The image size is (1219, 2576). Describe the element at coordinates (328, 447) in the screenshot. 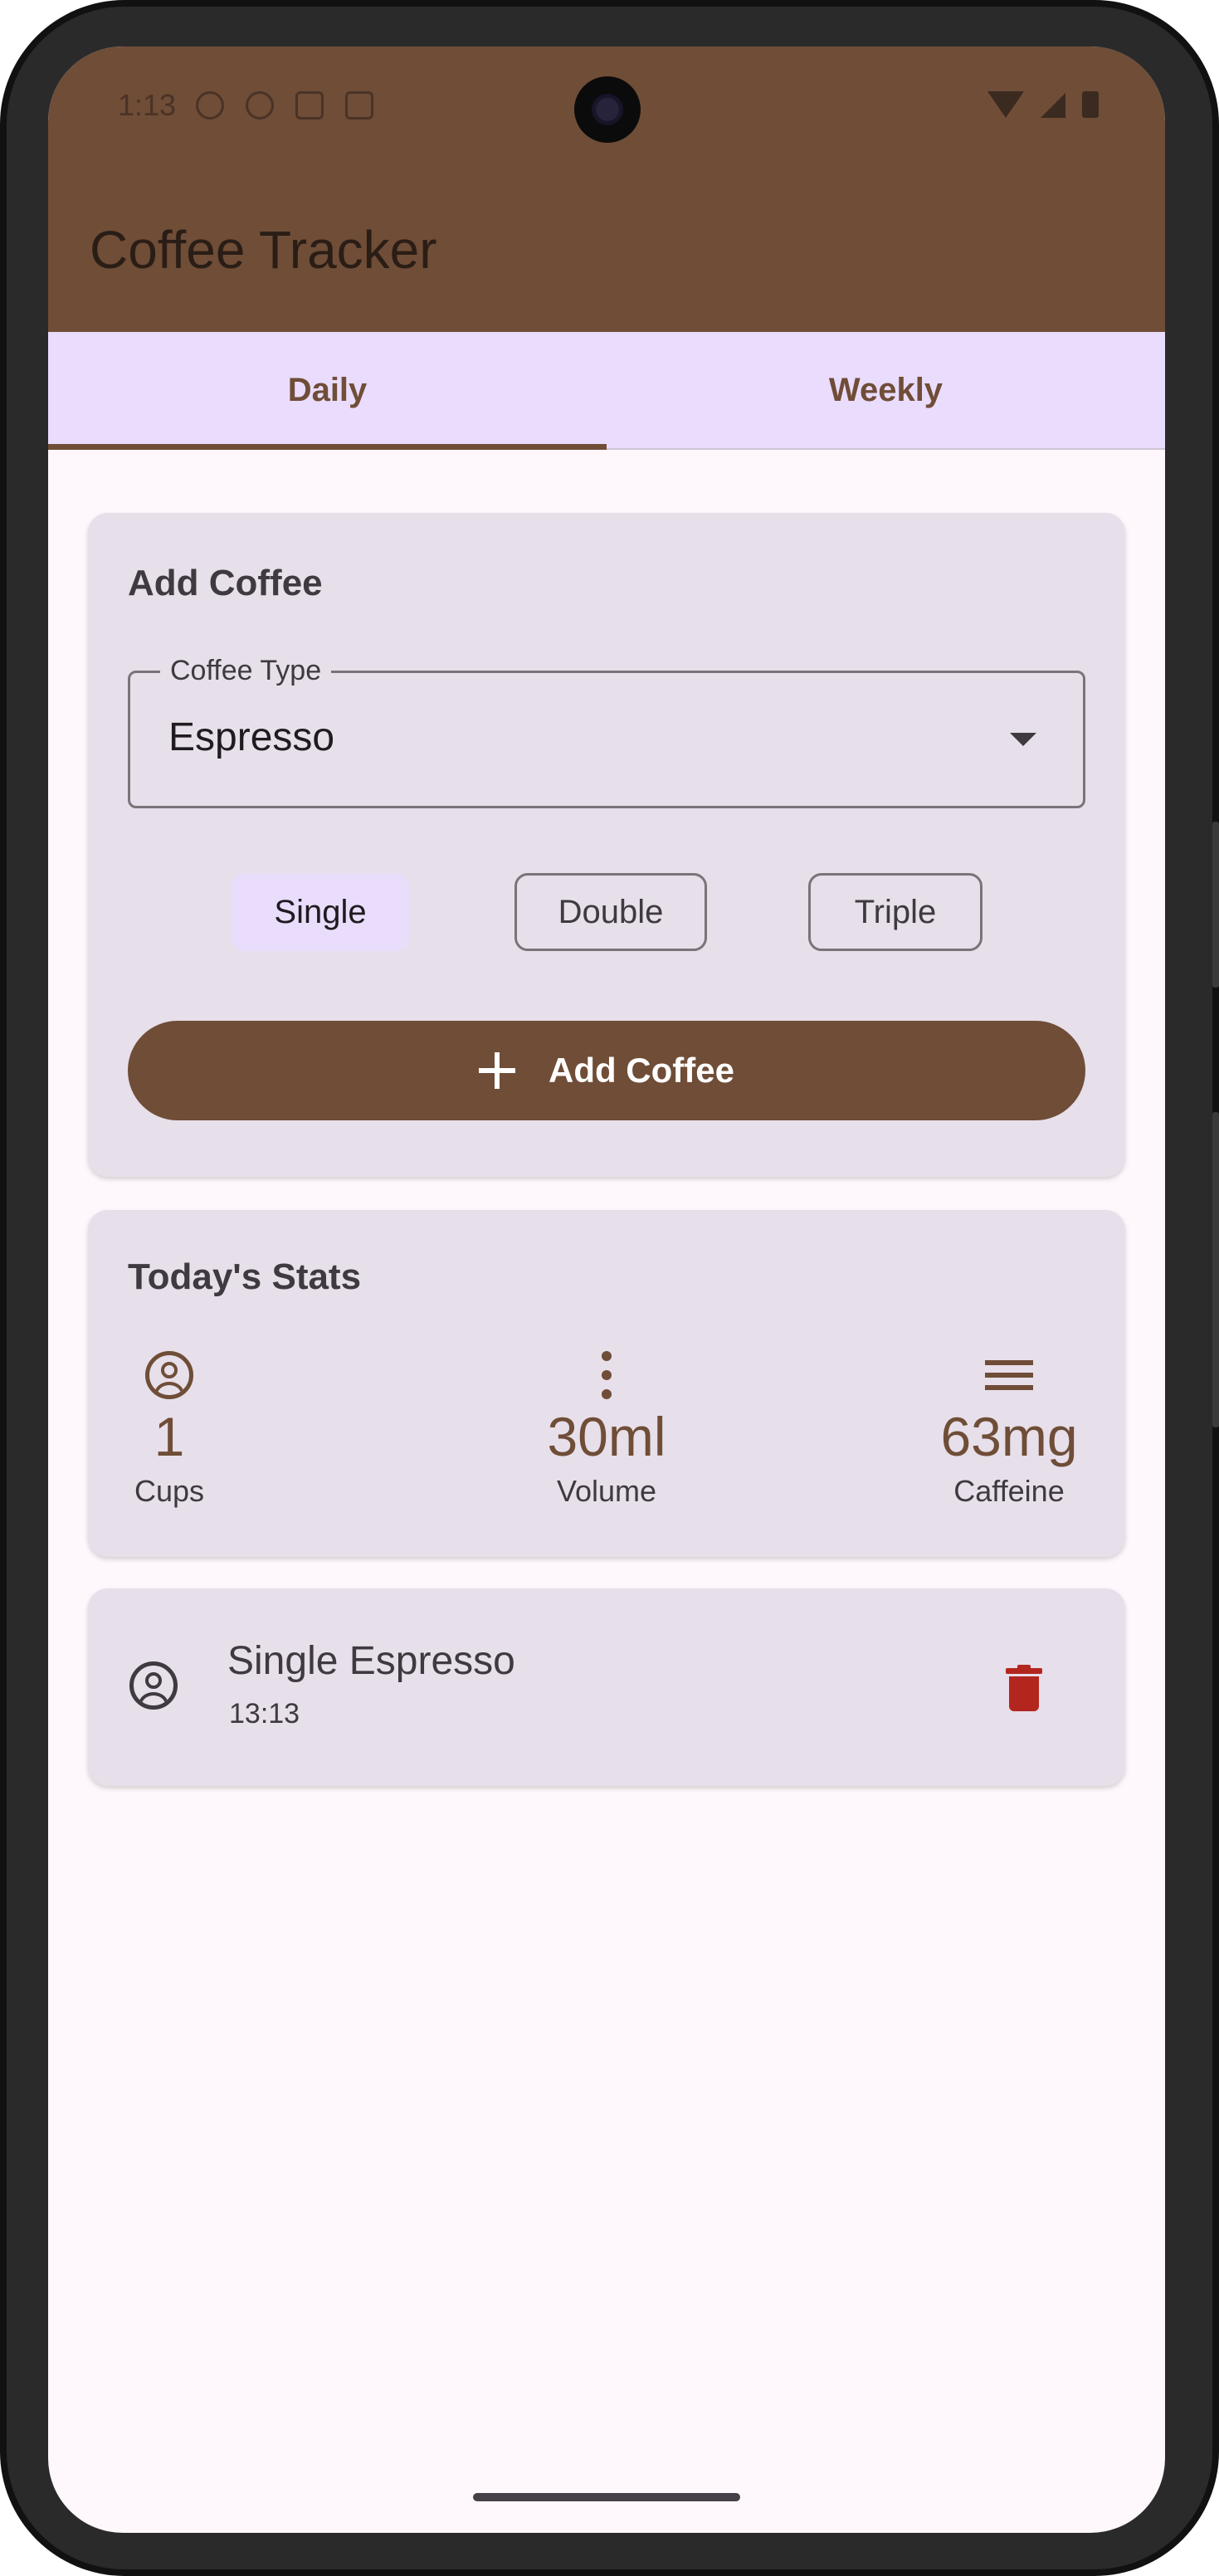

I see `tab-indicator` at that location.